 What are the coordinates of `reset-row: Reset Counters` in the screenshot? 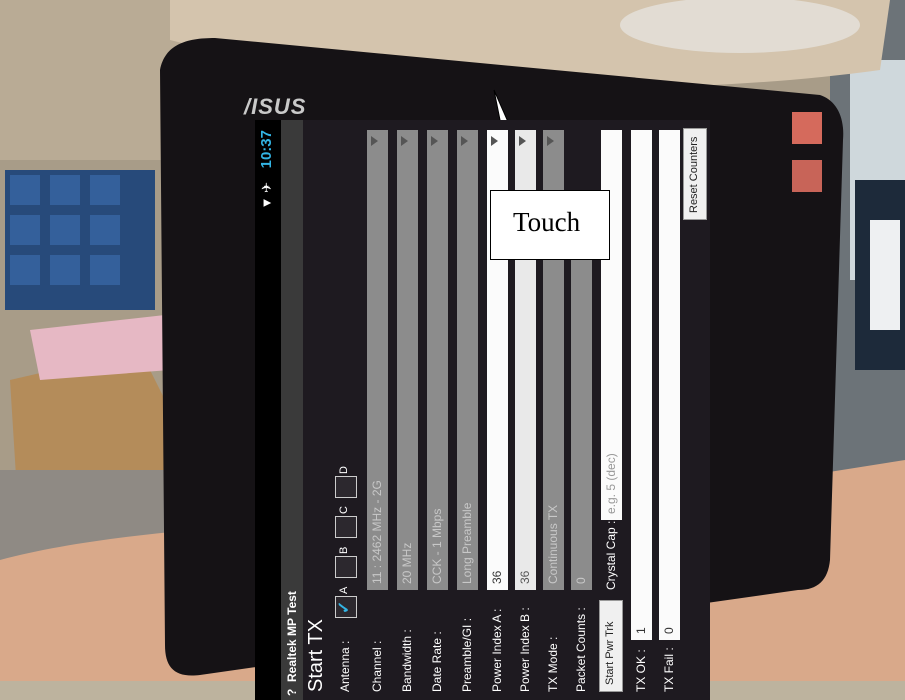 It's located at (696, 410).